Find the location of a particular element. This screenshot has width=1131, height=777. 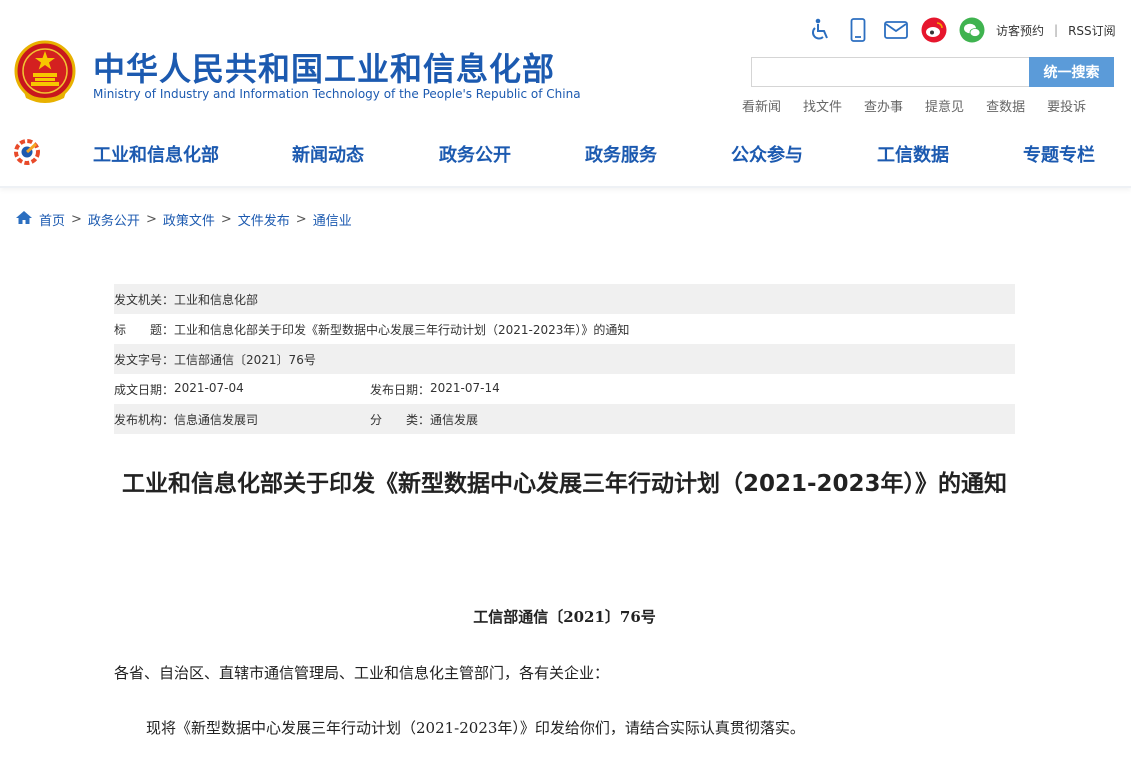

utility-bar: 访客预约 | RSS订阅 is located at coordinates (961, 30).